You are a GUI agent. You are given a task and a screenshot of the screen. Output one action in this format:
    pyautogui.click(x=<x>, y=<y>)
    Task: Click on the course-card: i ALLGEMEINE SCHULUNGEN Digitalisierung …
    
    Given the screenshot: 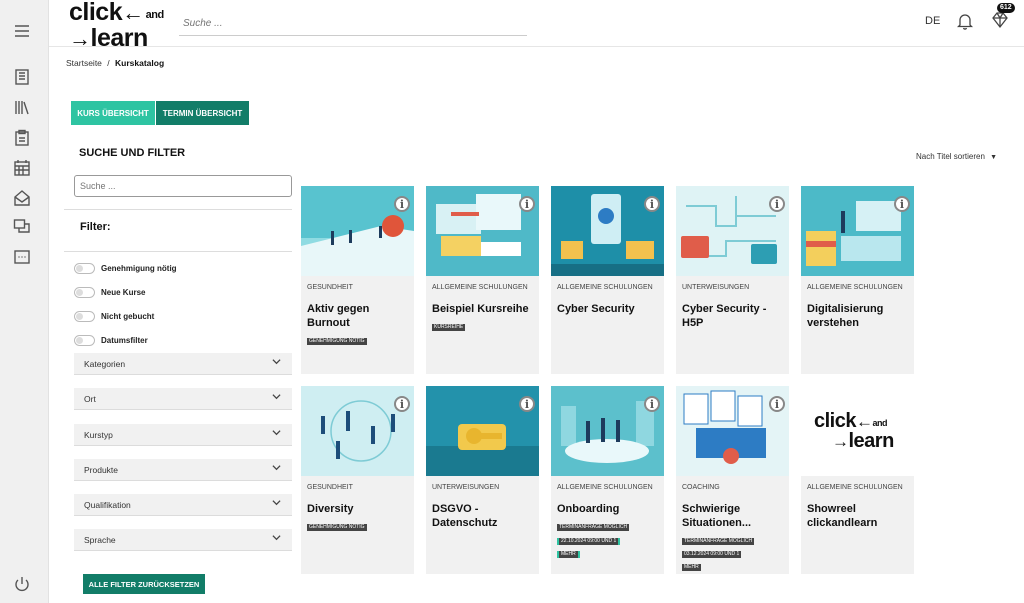 What is the action you would take?
    pyautogui.click(x=857, y=280)
    